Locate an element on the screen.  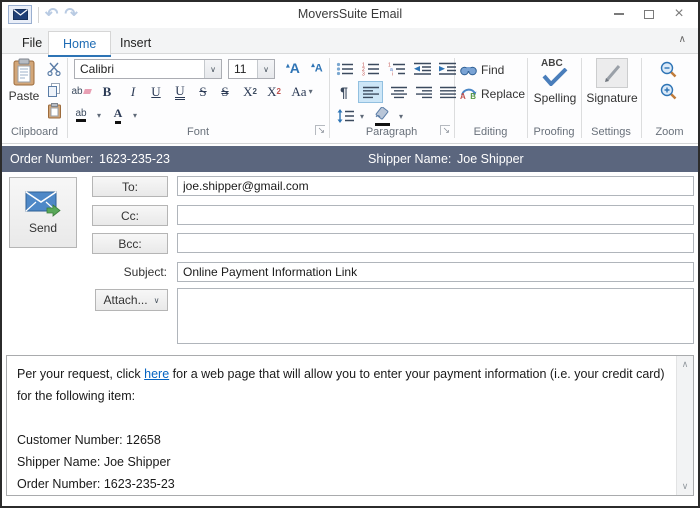
shrink-font-button: ▴A is located at coordinates (317, 68).